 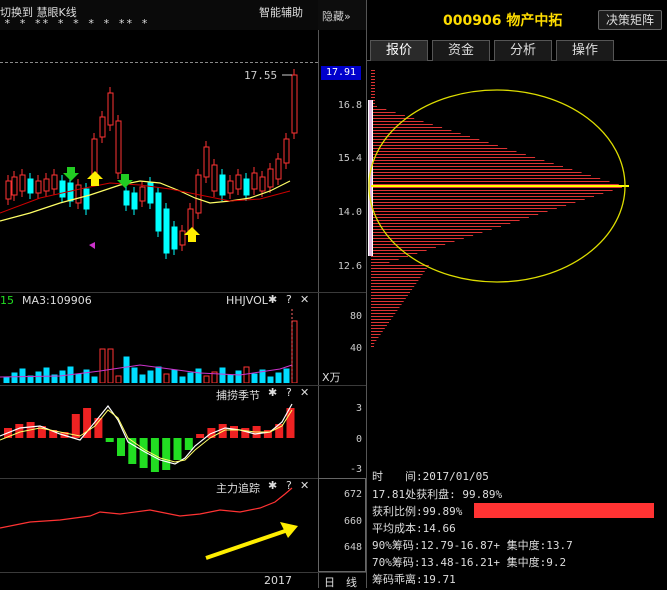 I want to click on profit-line: 17.81处获利盘: 99.89%, so click(x=437, y=494).